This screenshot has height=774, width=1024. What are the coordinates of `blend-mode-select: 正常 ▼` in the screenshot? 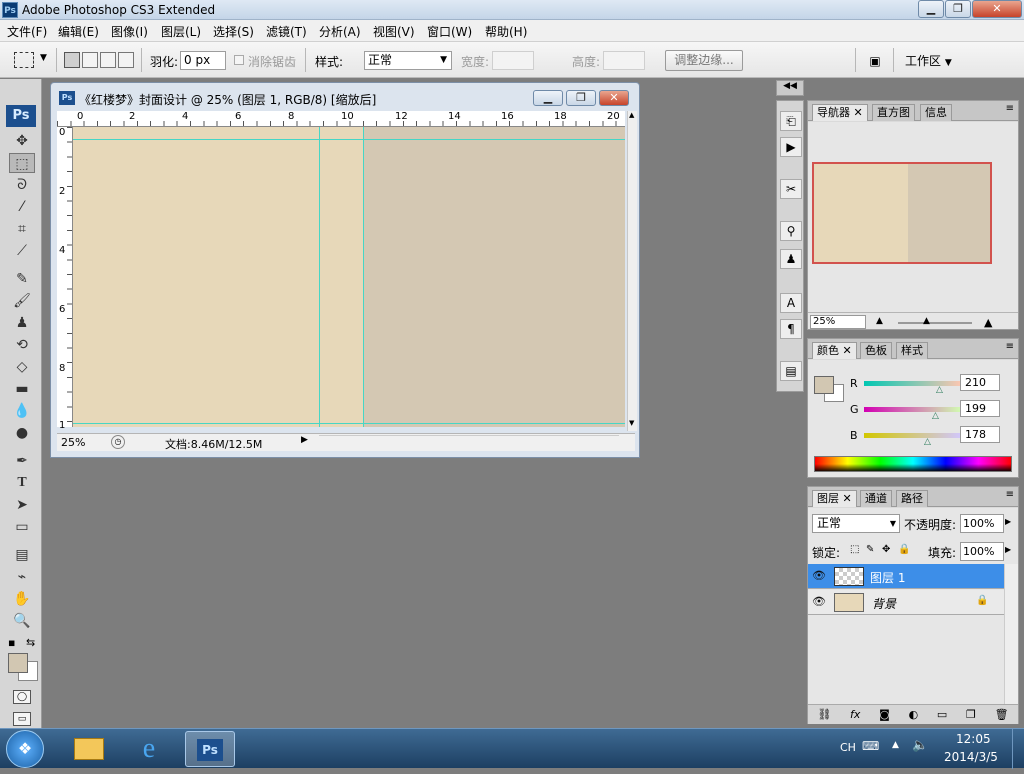 It's located at (856, 523).